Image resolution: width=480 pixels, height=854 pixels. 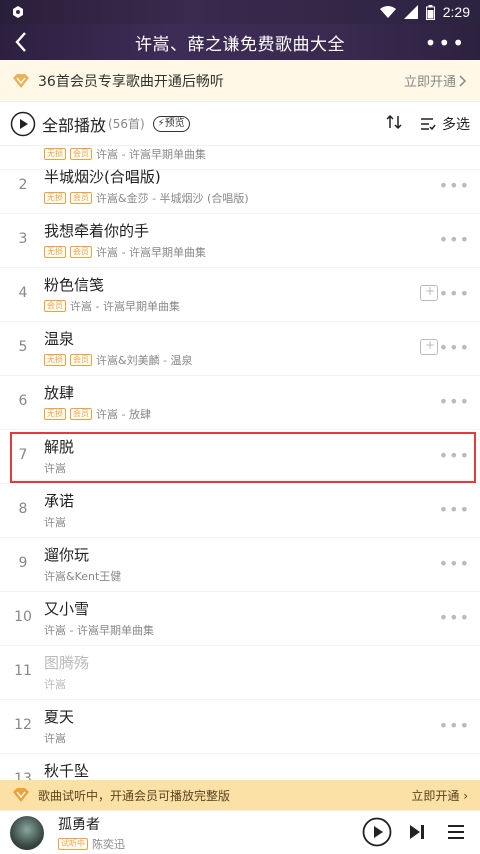 I want to click on battery-icon, so click(x=430, y=12).